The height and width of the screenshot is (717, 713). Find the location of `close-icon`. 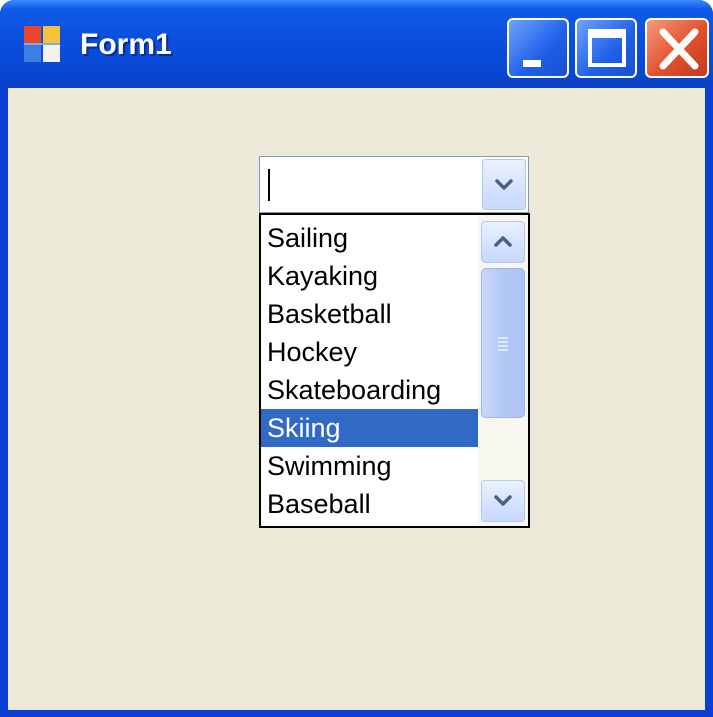

close-icon is located at coordinates (679, 49).